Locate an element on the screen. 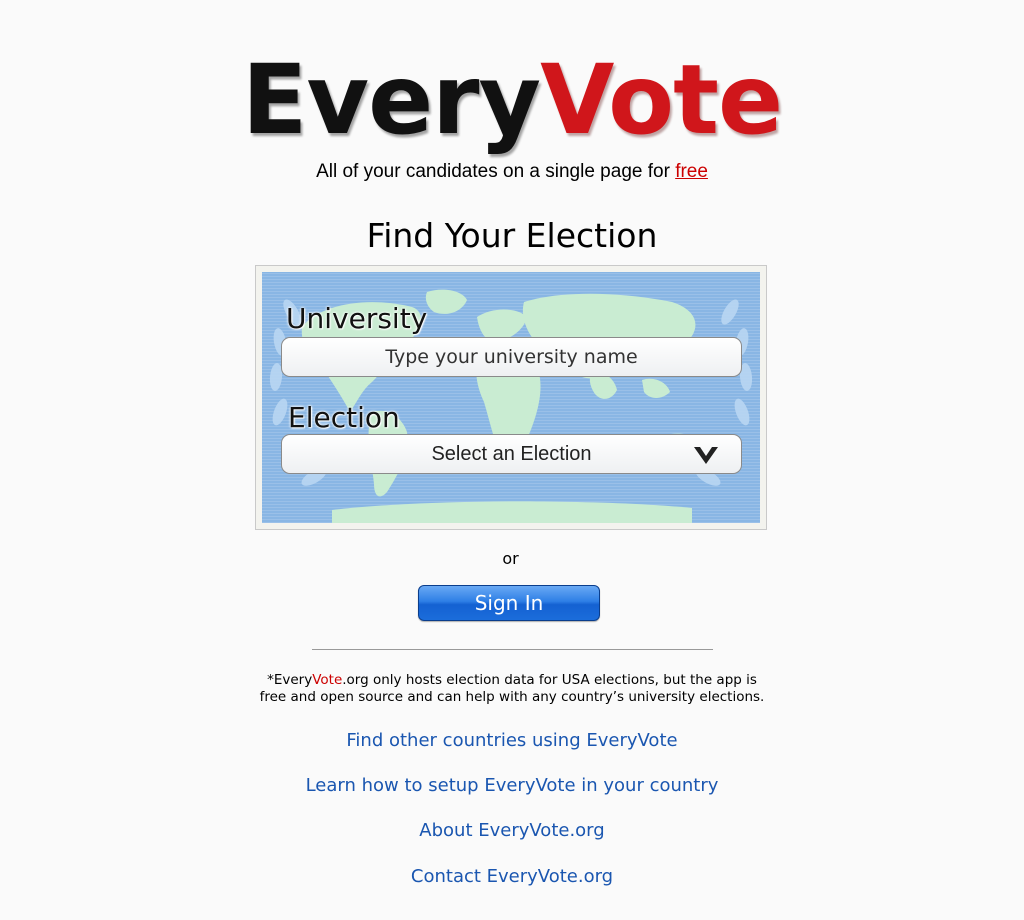 The width and height of the screenshot is (1024, 920). university-field is located at coordinates (511, 357).